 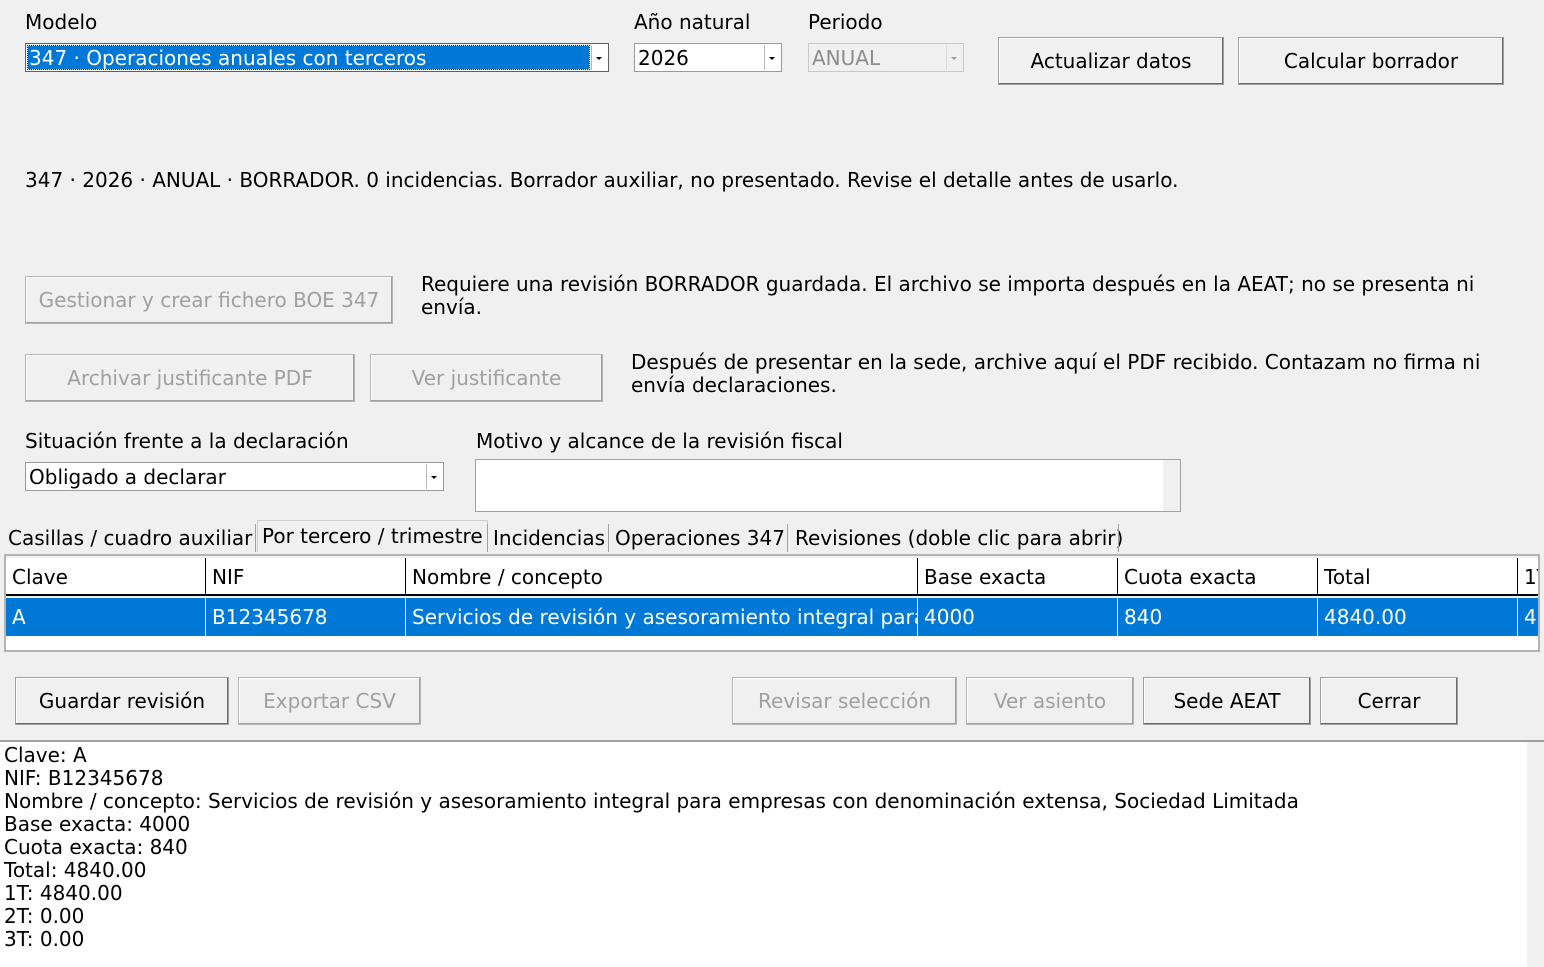 I want to click on column-header-clave: Clave, so click(x=106, y=577).